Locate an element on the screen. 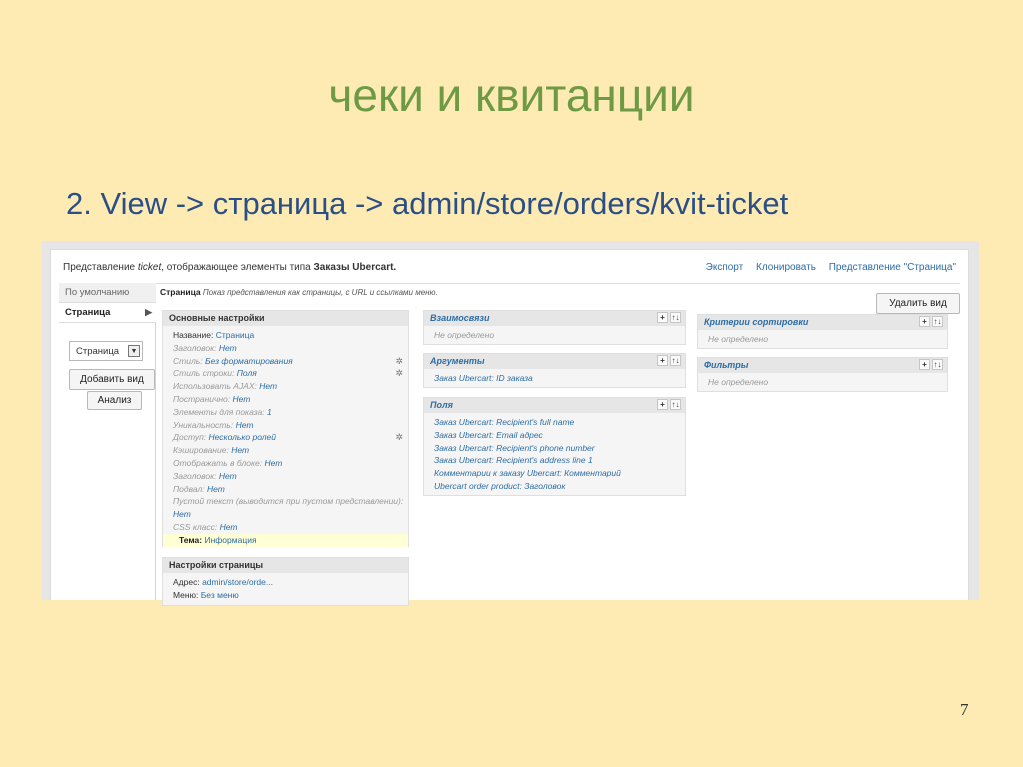 This screenshot has width=1023, height=767. setting-value: 1 is located at coordinates (269, 412).